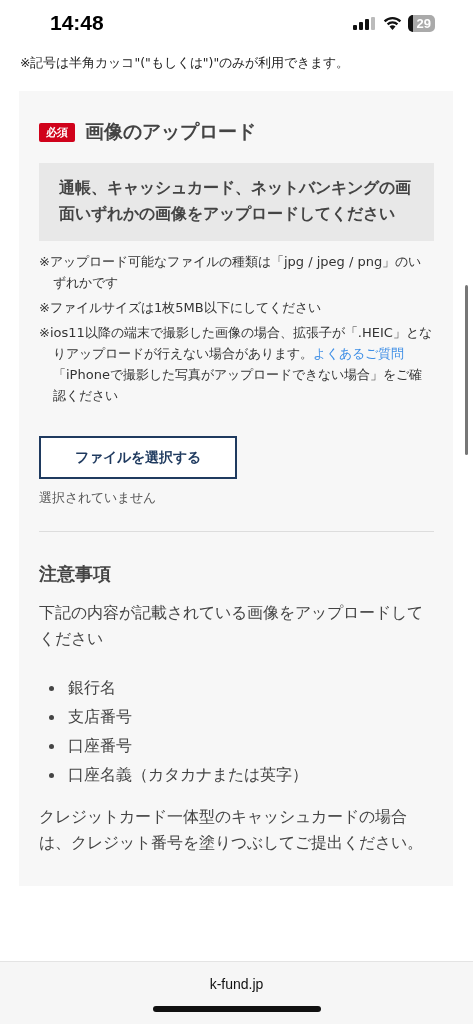  What do you see at coordinates (77, 23) in the screenshot?
I see `status-time: 14:48` at bounding box center [77, 23].